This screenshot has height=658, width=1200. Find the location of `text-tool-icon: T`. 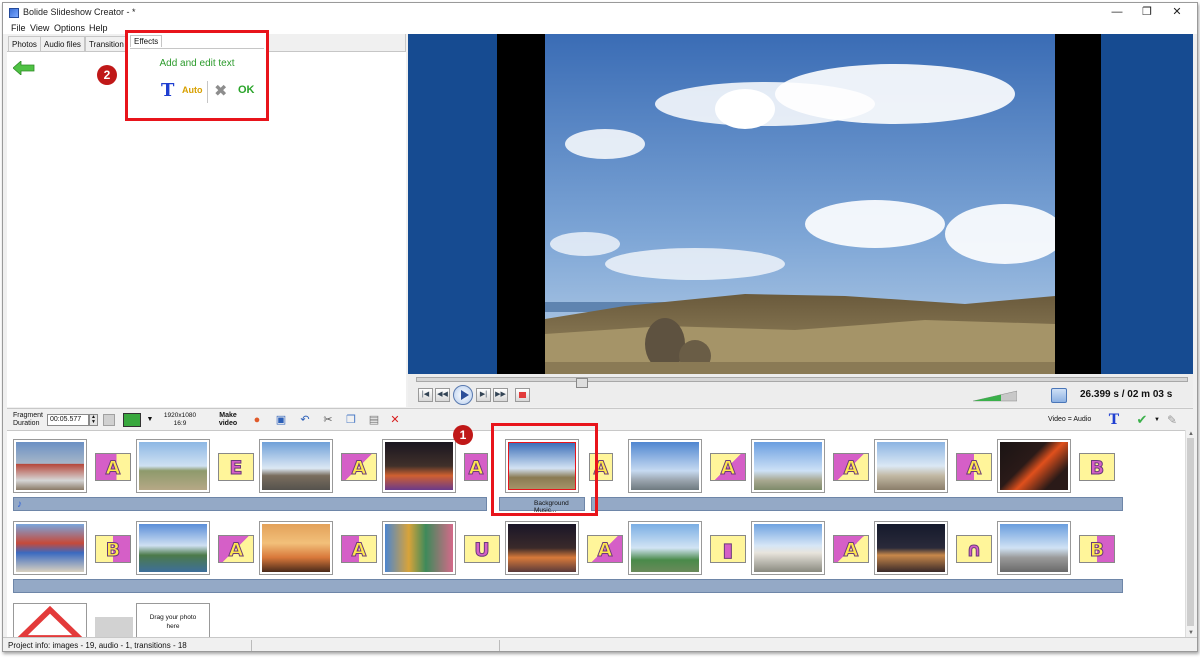

text-tool-icon: T is located at coordinates (1114, 420).